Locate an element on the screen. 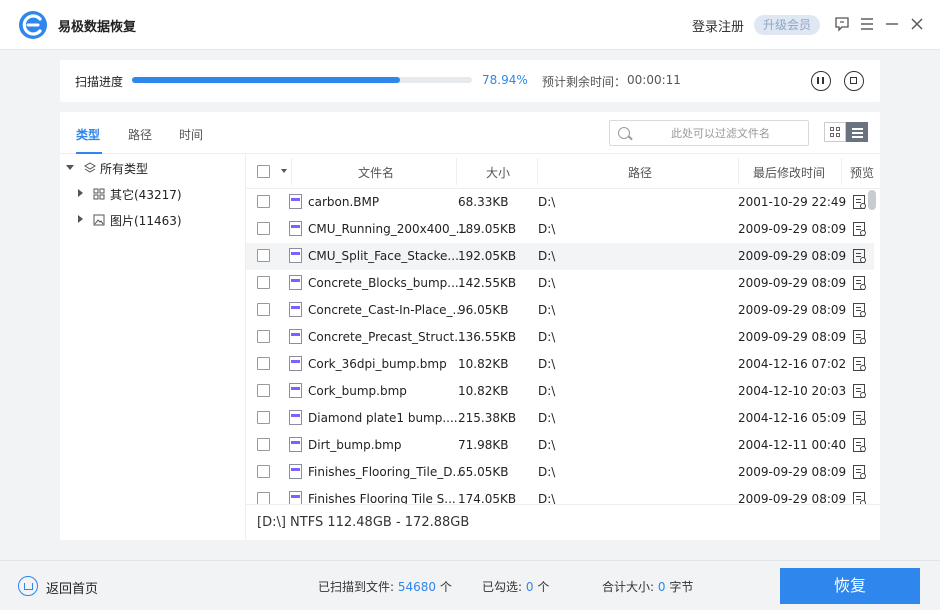 The image size is (940, 610). tab-path: 路径 is located at coordinates (140, 134).